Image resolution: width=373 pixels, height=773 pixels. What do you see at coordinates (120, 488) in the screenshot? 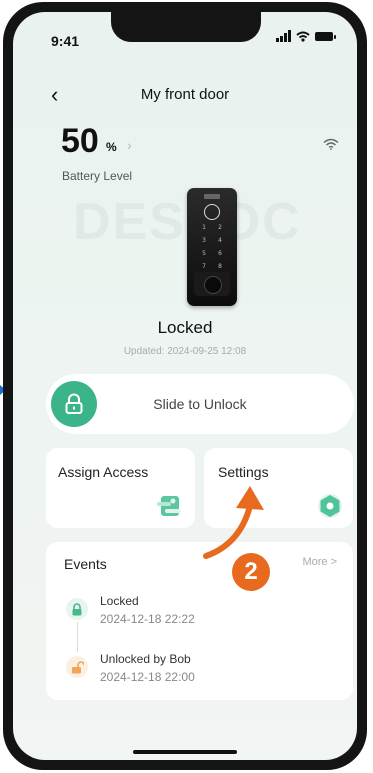
I see `assign-access-card: Assign Access` at bounding box center [120, 488].